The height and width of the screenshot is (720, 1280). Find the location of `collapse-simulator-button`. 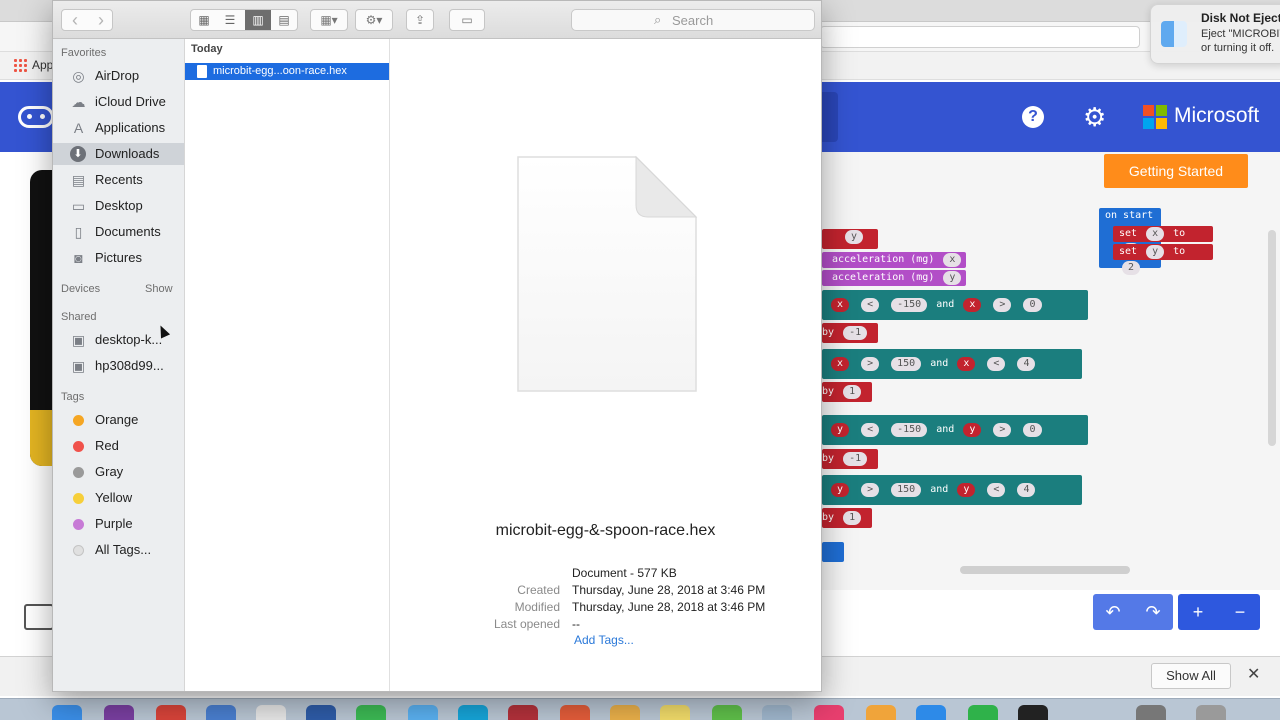

collapse-simulator-button is located at coordinates (39, 617).